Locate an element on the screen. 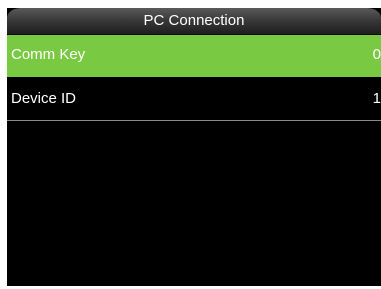 The height and width of the screenshot is (289, 381). menu-item-label: Comm Key is located at coordinates (48, 54).